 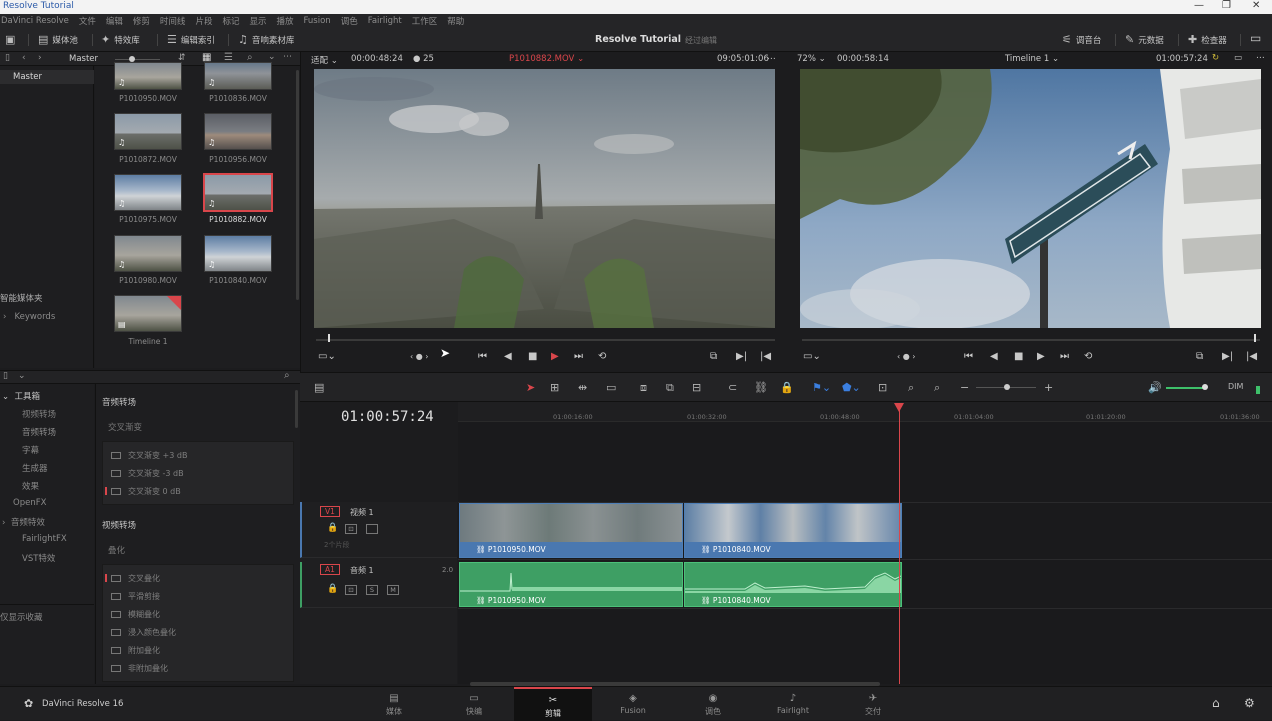 I want to click on menu-item: 编辑, so click(x=114, y=21).